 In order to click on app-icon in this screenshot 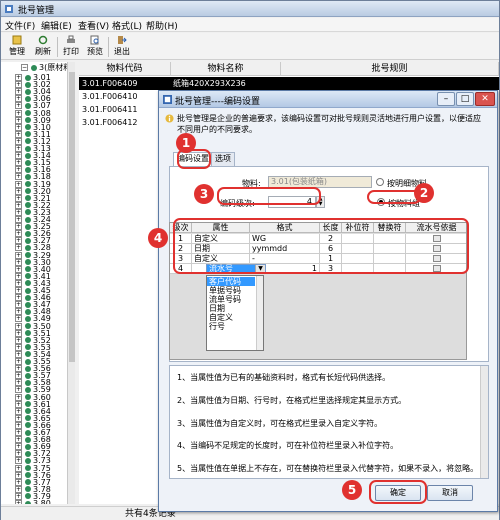, I will do `click(9, 9)`.